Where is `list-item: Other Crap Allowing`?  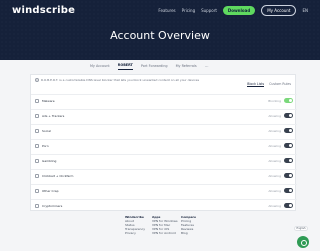
list-item: Other Crap Allowing is located at coordinates (164, 190).